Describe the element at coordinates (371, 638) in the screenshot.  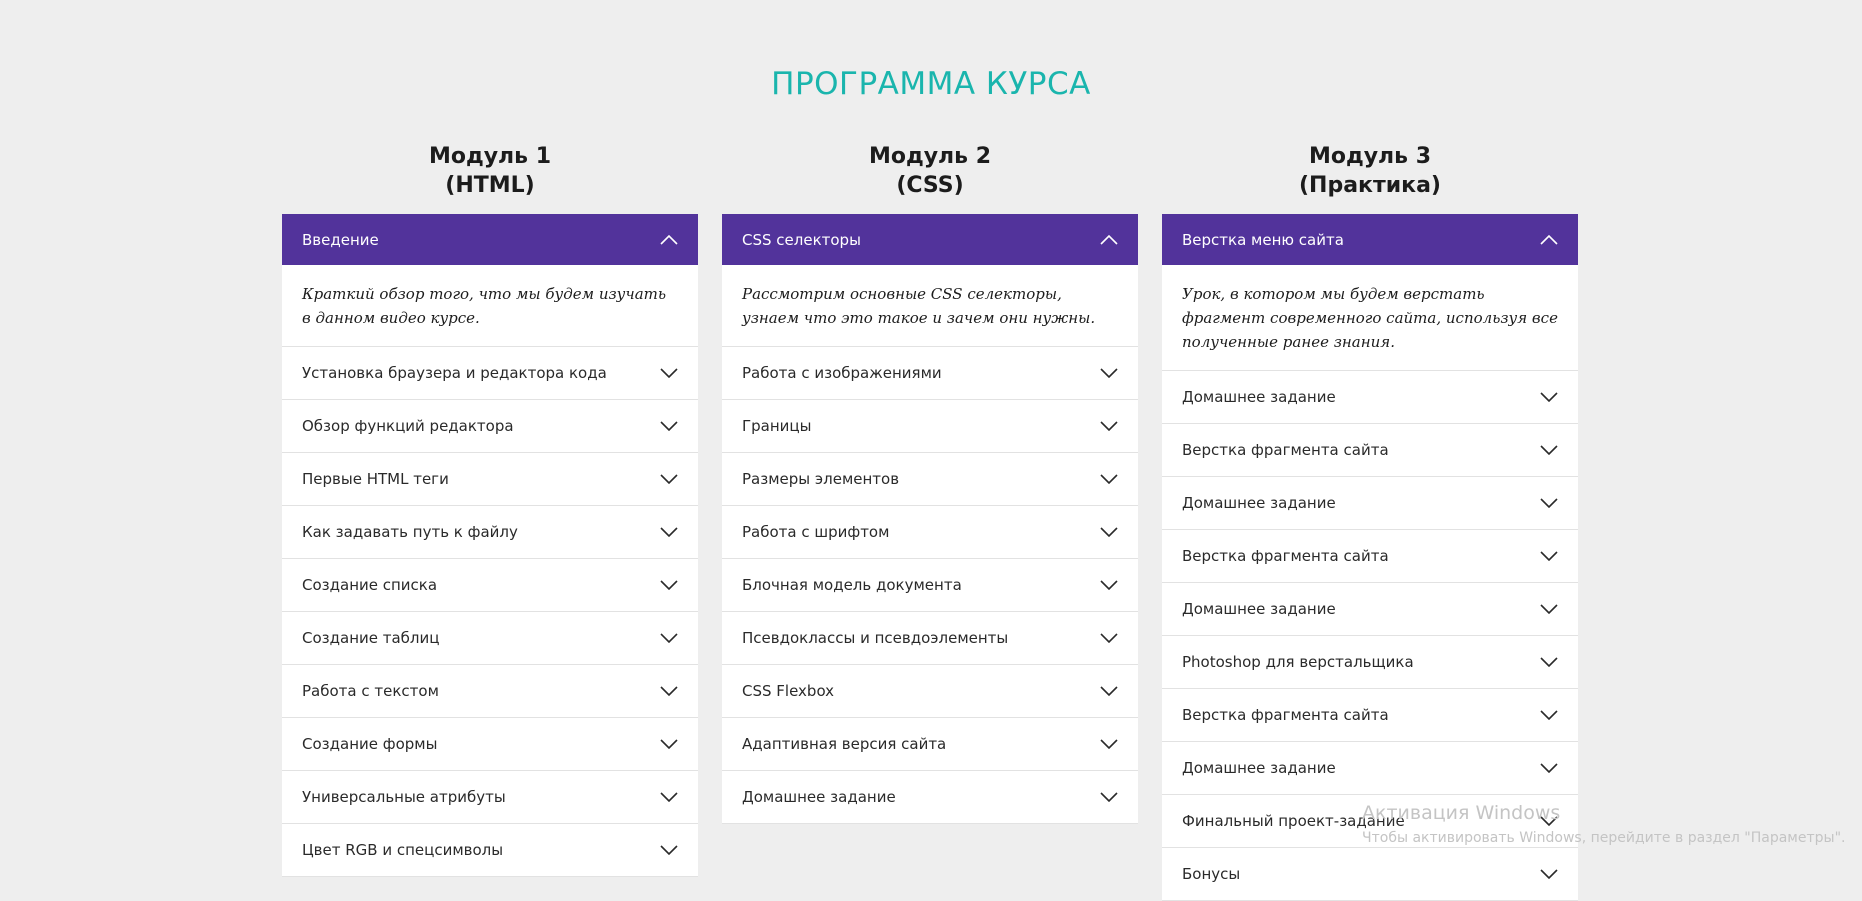
I see `accordion-item-label: Создание таблиц` at that location.